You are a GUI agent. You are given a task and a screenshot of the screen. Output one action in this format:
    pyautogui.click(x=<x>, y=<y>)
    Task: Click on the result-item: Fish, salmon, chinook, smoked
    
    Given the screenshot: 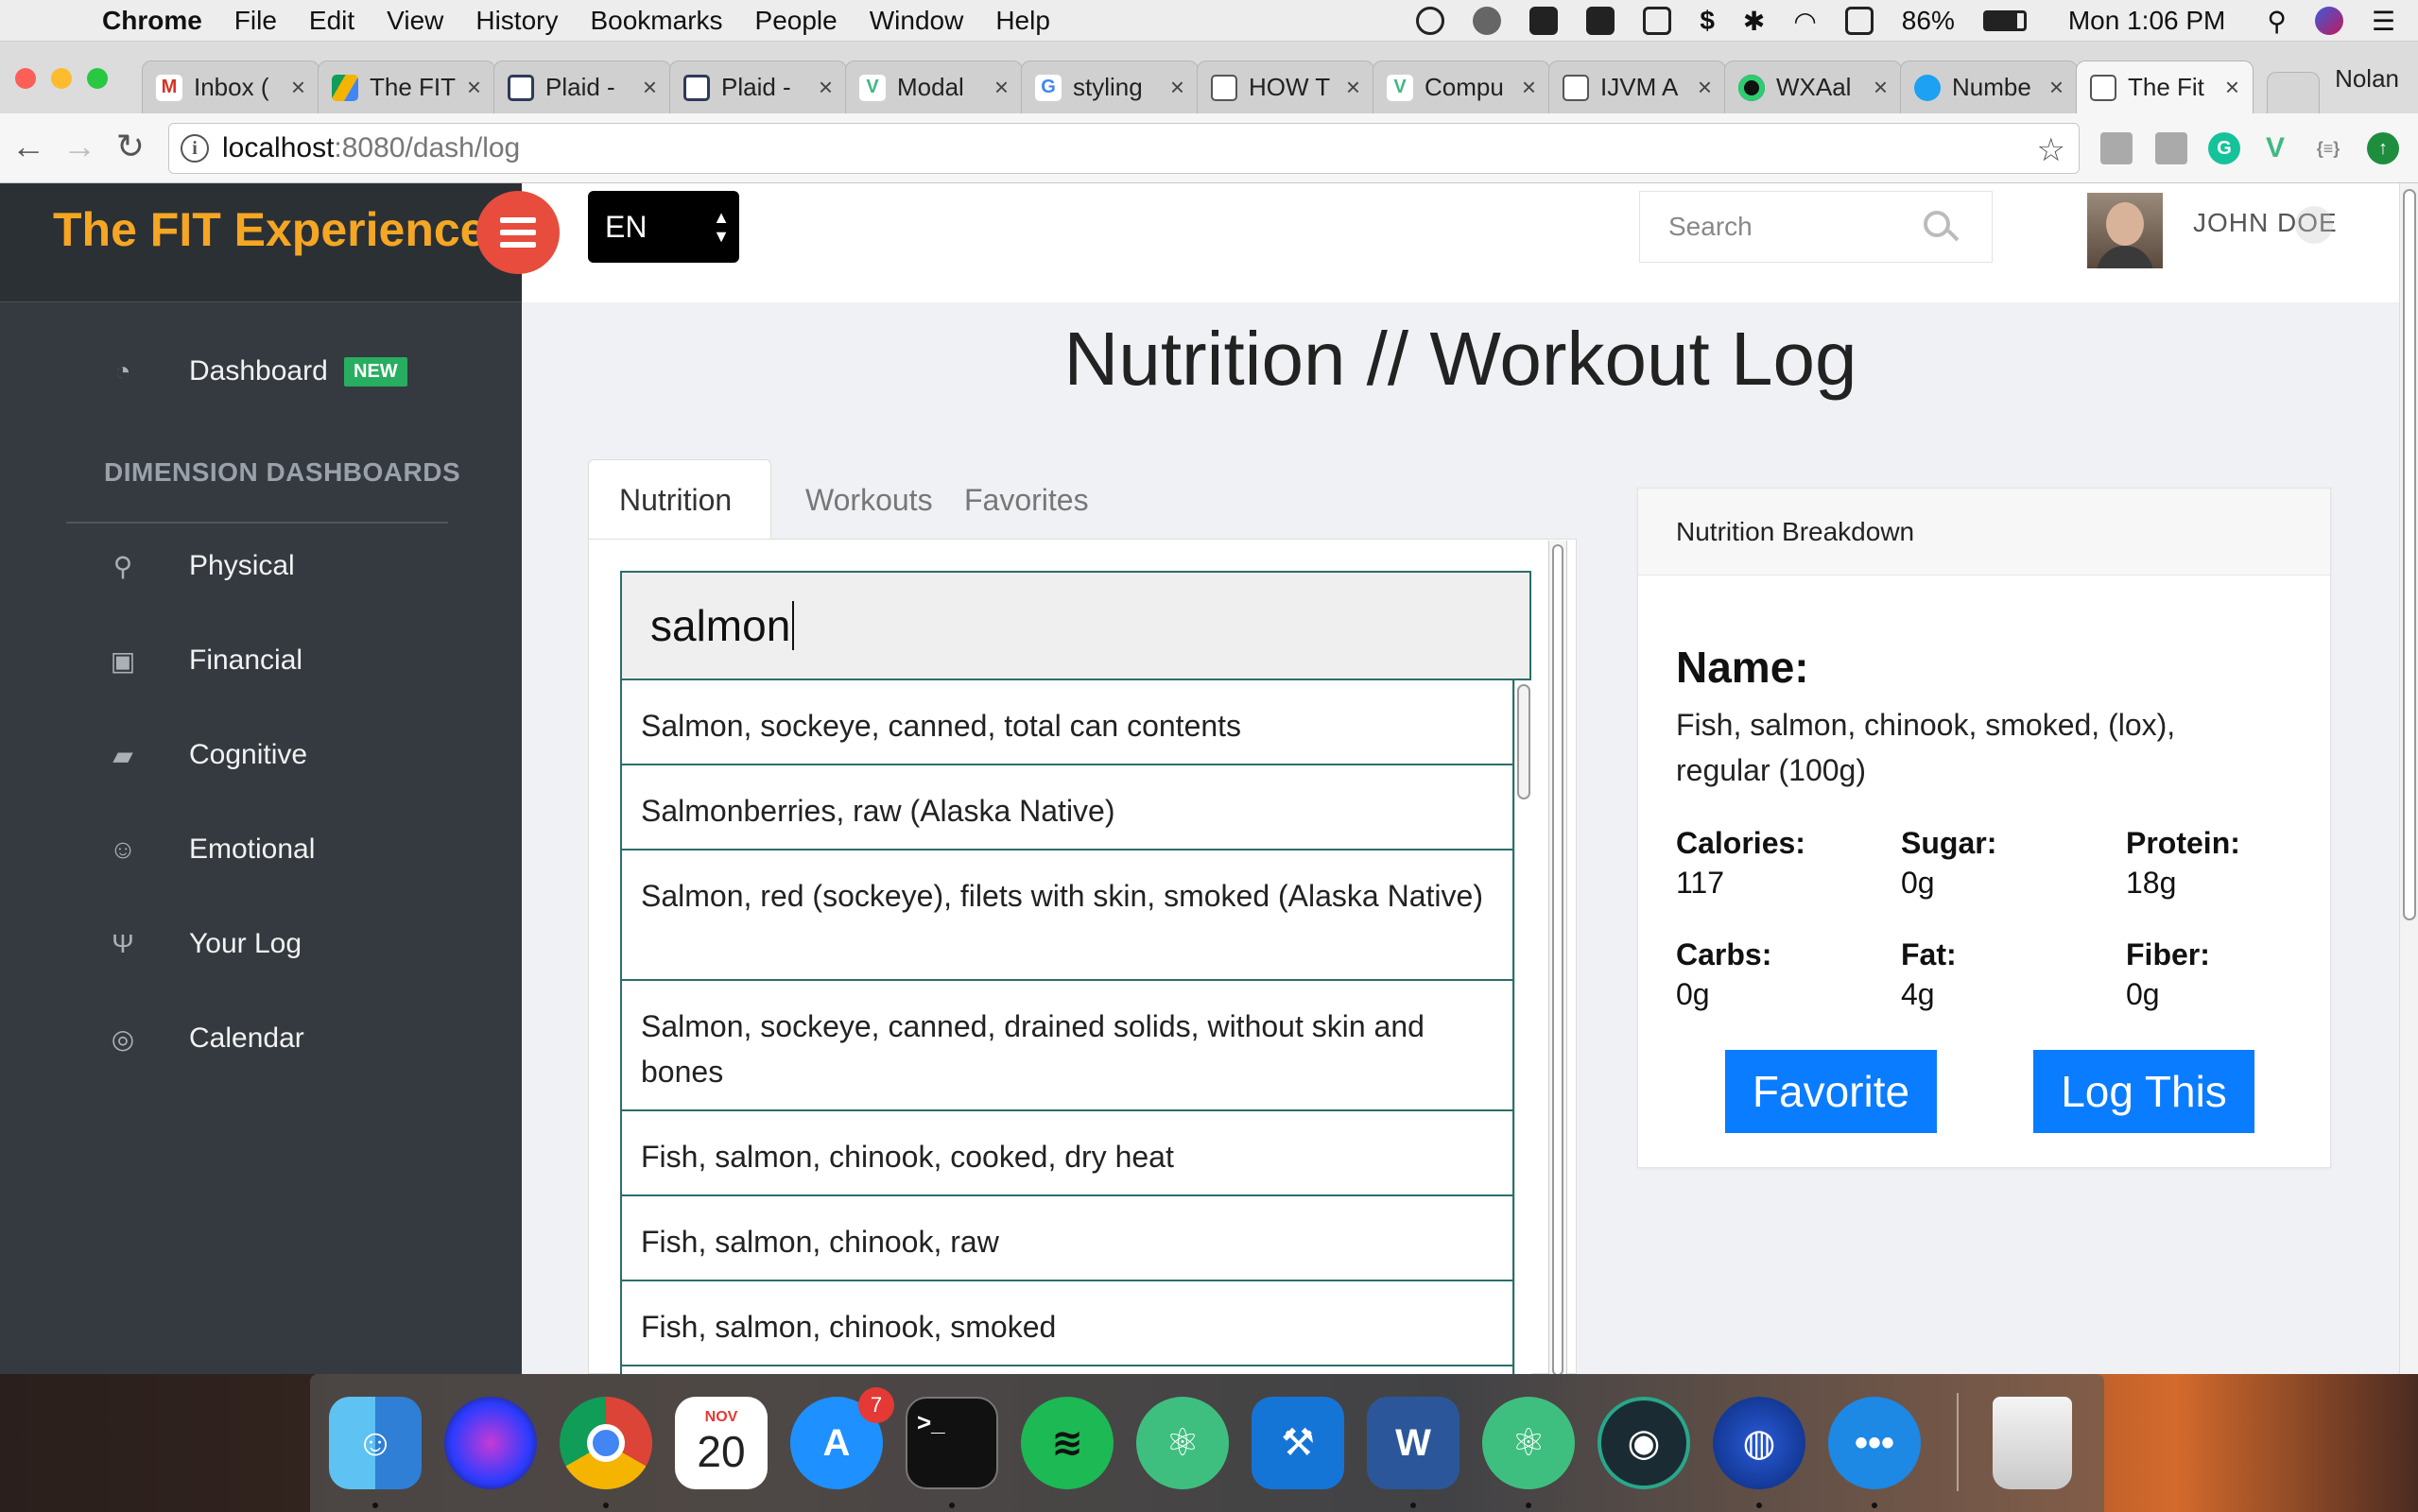 What is the action you would take?
    pyautogui.click(x=1067, y=1323)
    